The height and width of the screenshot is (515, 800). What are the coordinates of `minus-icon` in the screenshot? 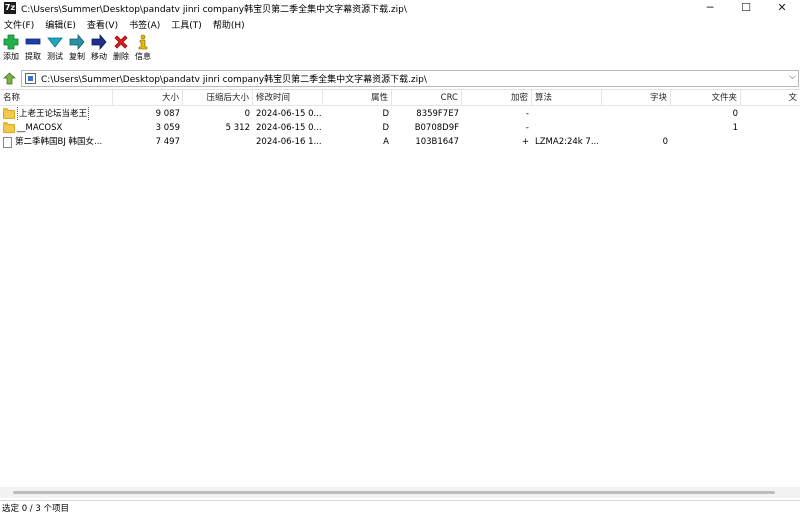 It's located at (33, 42).